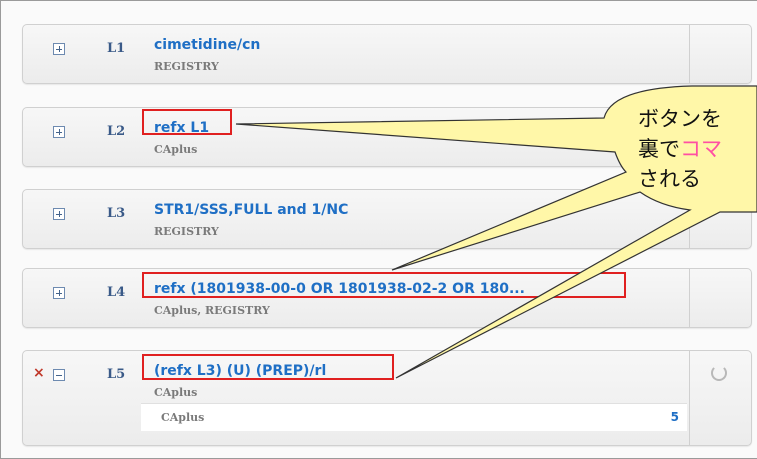 The width and height of the screenshot is (757, 459). I want to click on callout-line-2-part-b: コマ, so click(701, 149).